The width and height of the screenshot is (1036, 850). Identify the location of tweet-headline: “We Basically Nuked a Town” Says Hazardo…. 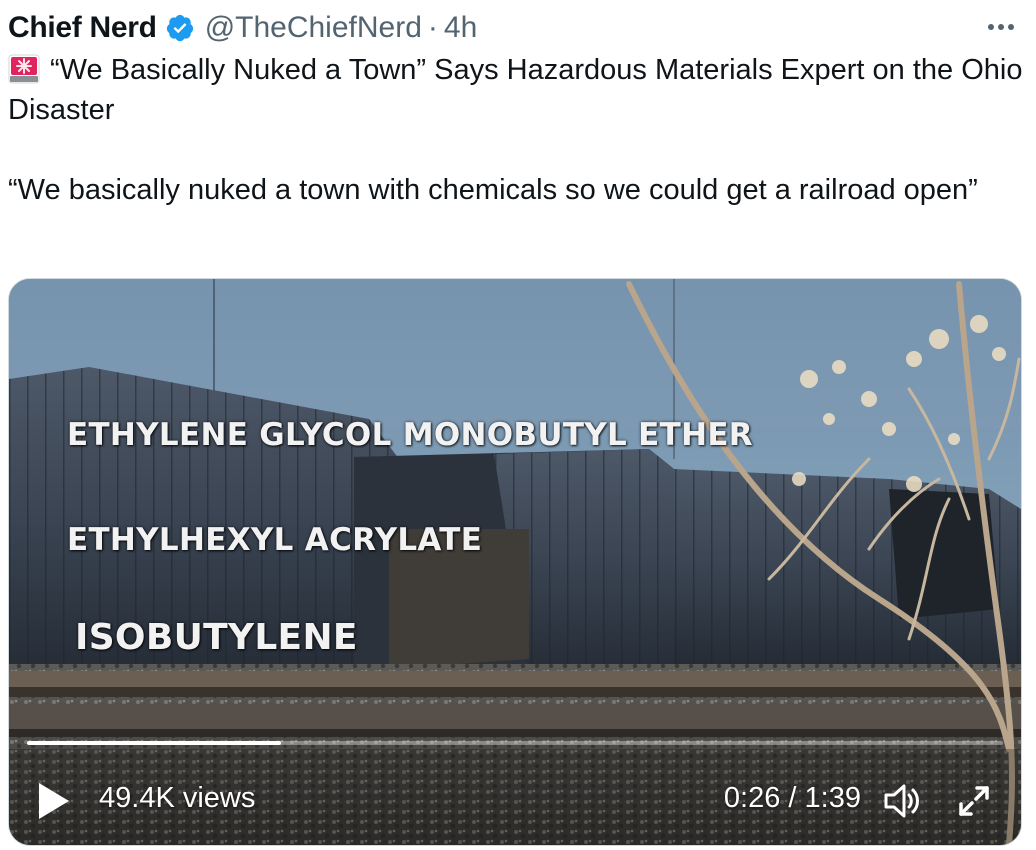
(515, 90).